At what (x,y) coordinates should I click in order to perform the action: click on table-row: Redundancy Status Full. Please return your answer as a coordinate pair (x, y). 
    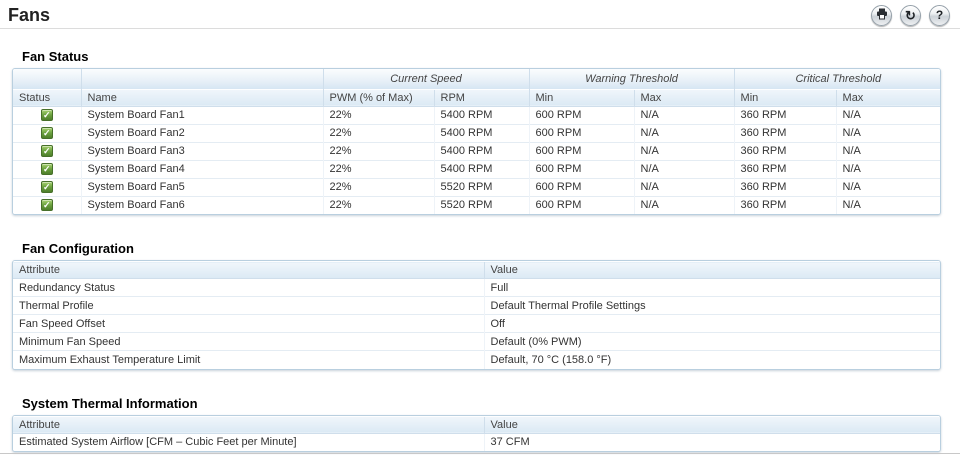
    Looking at the image, I should click on (476, 287).